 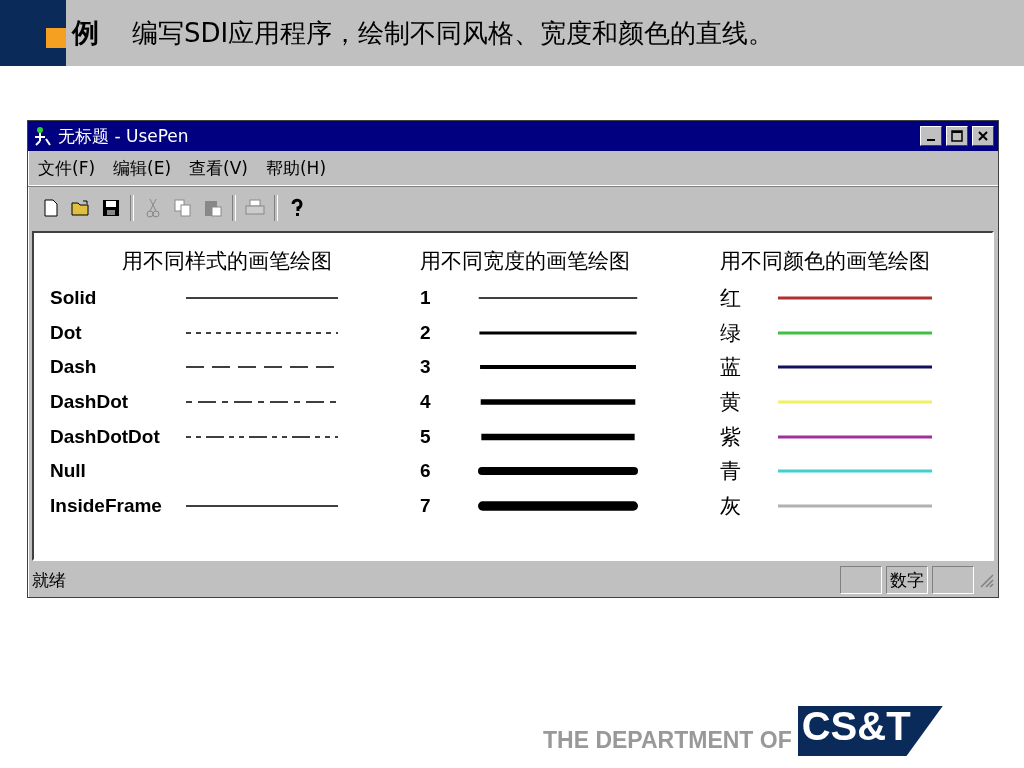 What do you see at coordinates (106, 505) in the screenshot?
I see `pen-label: InsideFrame` at bounding box center [106, 505].